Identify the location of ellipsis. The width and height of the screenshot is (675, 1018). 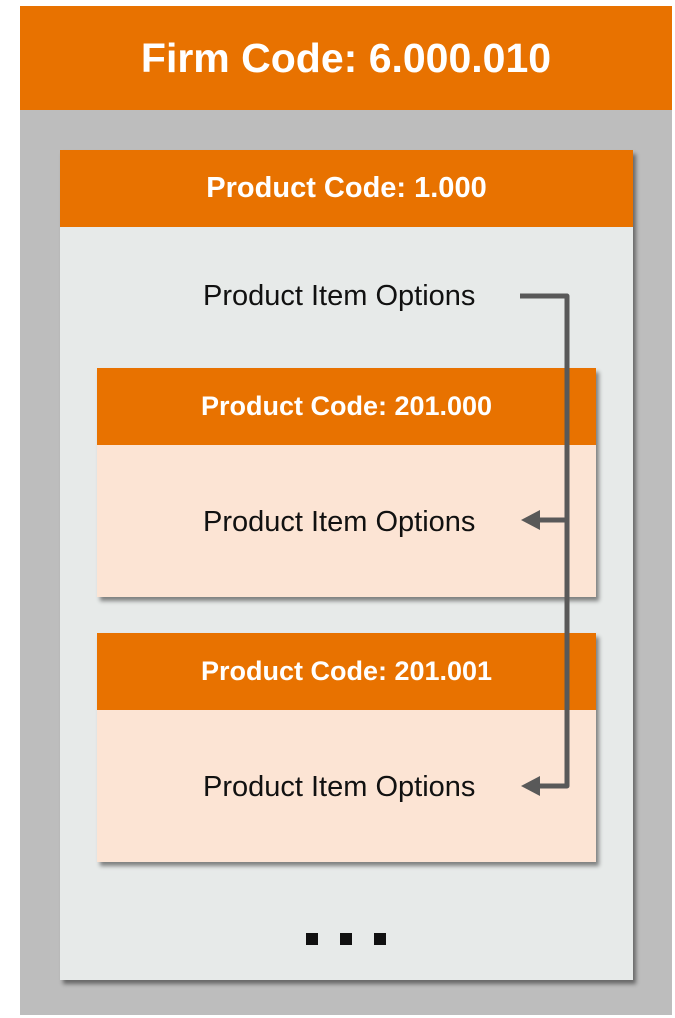
(346, 939).